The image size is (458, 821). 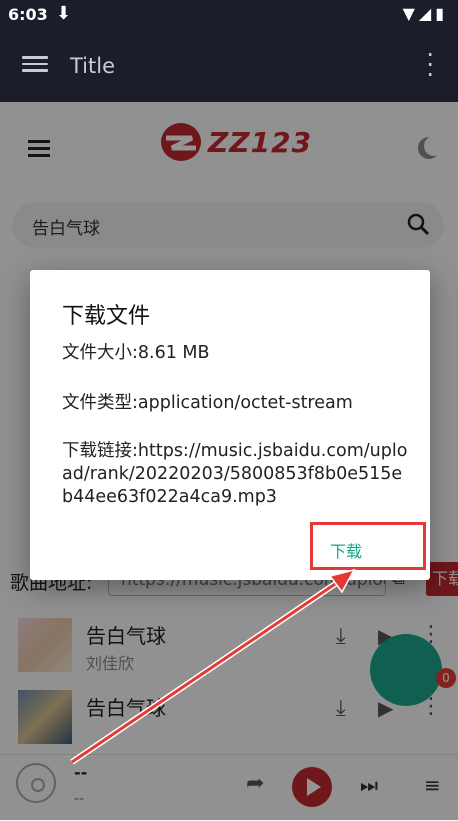 What do you see at coordinates (207, 403) in the screenshot?
I see `file-type-text: 文件类型:application/octet-stream` at bounding box center [207, 403].